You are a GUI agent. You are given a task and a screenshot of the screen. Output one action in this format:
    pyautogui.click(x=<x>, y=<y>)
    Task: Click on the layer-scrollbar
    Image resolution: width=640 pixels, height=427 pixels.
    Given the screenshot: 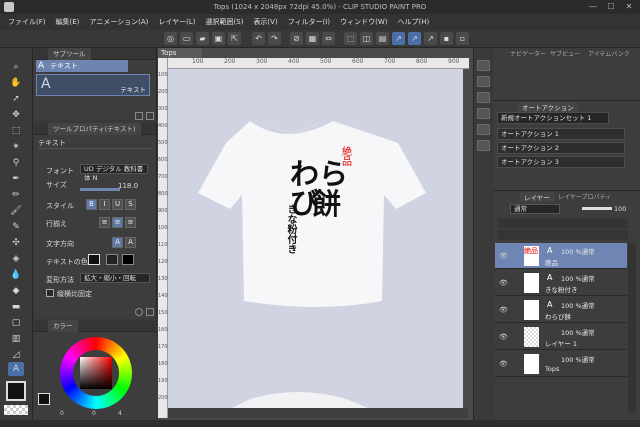 What is the action you would take?
    pyautogui.click(x=632, y=328)
    